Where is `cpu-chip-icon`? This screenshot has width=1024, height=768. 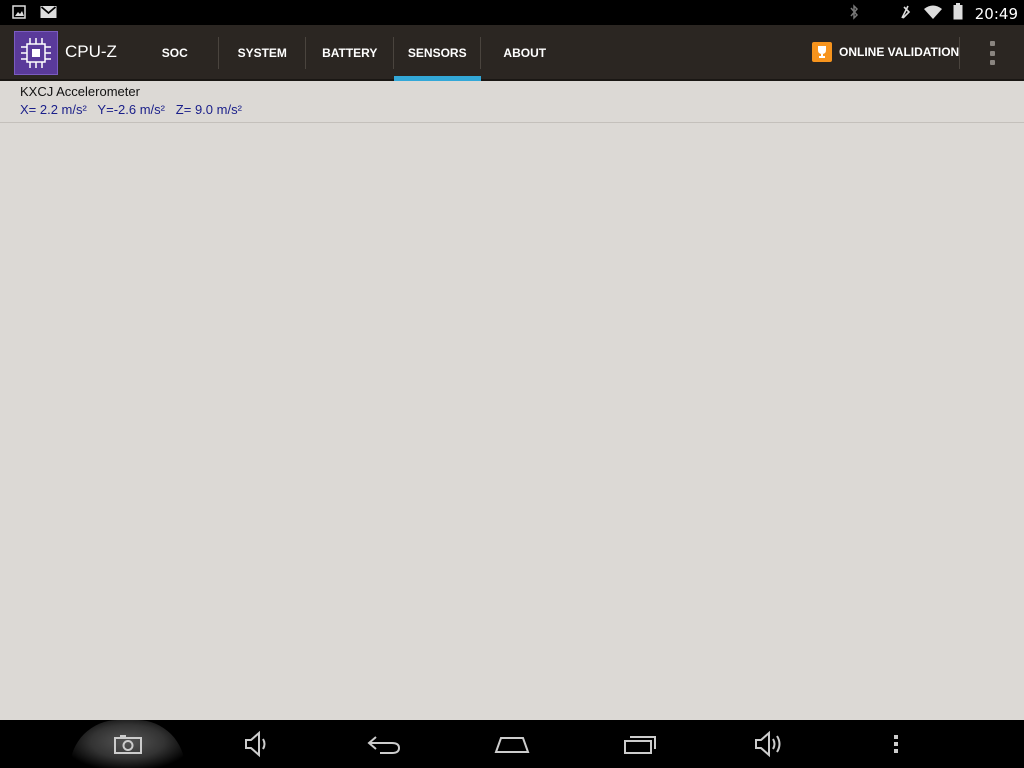 cpu-chip-icon is located at coordinates (36, 53).